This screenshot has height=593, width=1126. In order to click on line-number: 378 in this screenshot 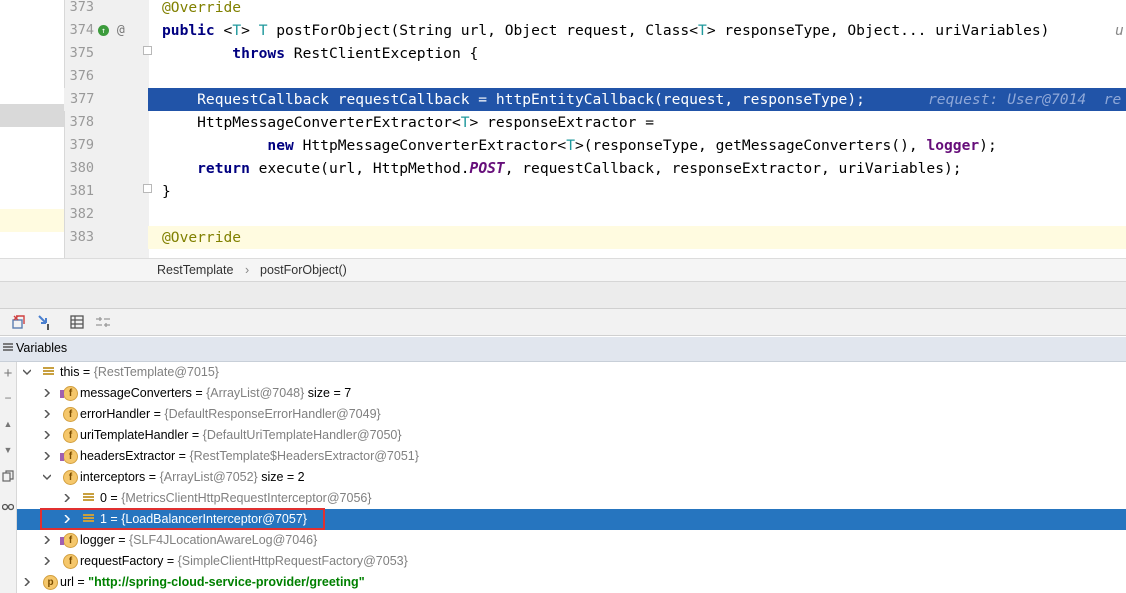, I will do `click(79, 122)`.